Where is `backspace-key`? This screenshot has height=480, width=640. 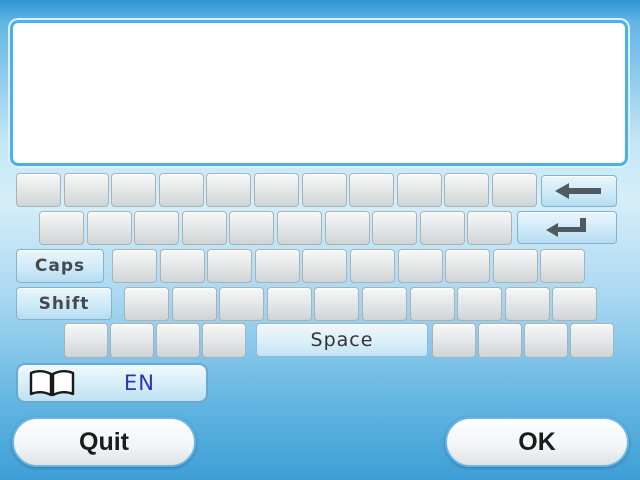 backspace-key is located at coordinates (579, 191).